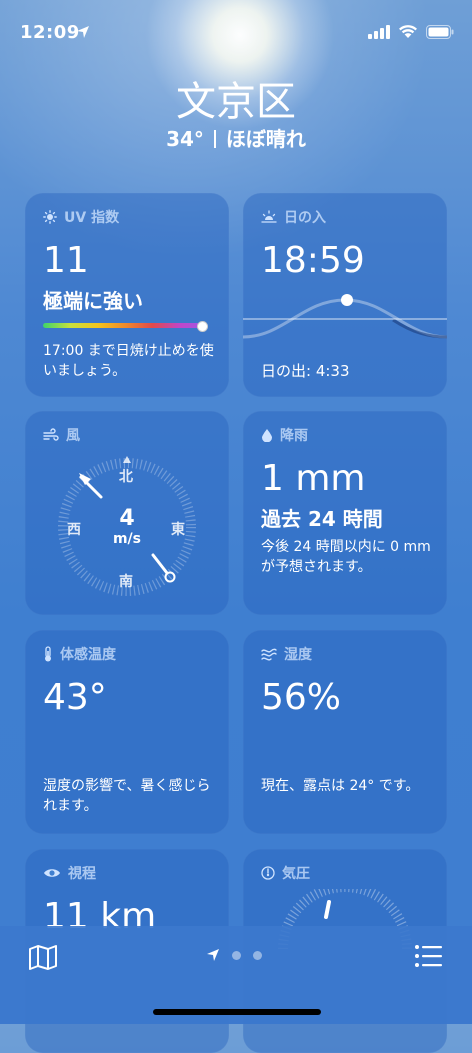 This screenshot has height=1053, width=472. What do you see at coordinates (301, 697) in the screenshot?
I see `humidity-value: 56%` at bounding box center [301, 697].